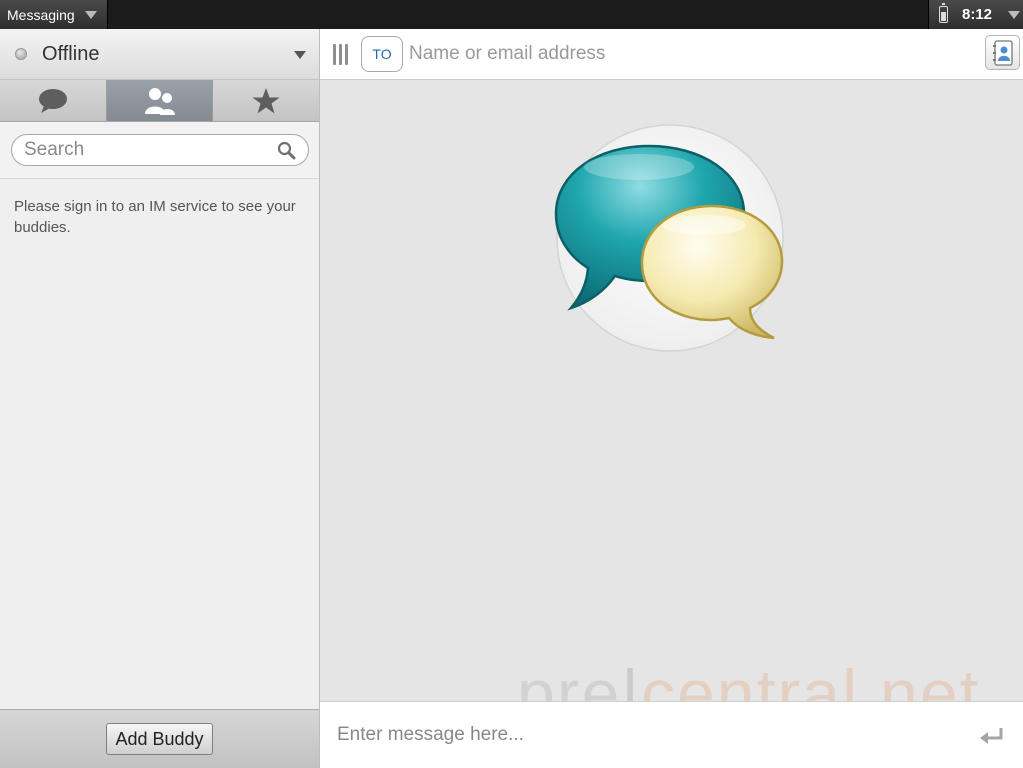  Describe the element at coordinates (511, 14) in the screenshot. I see `status-bar: Messaging 8:12` at that location.